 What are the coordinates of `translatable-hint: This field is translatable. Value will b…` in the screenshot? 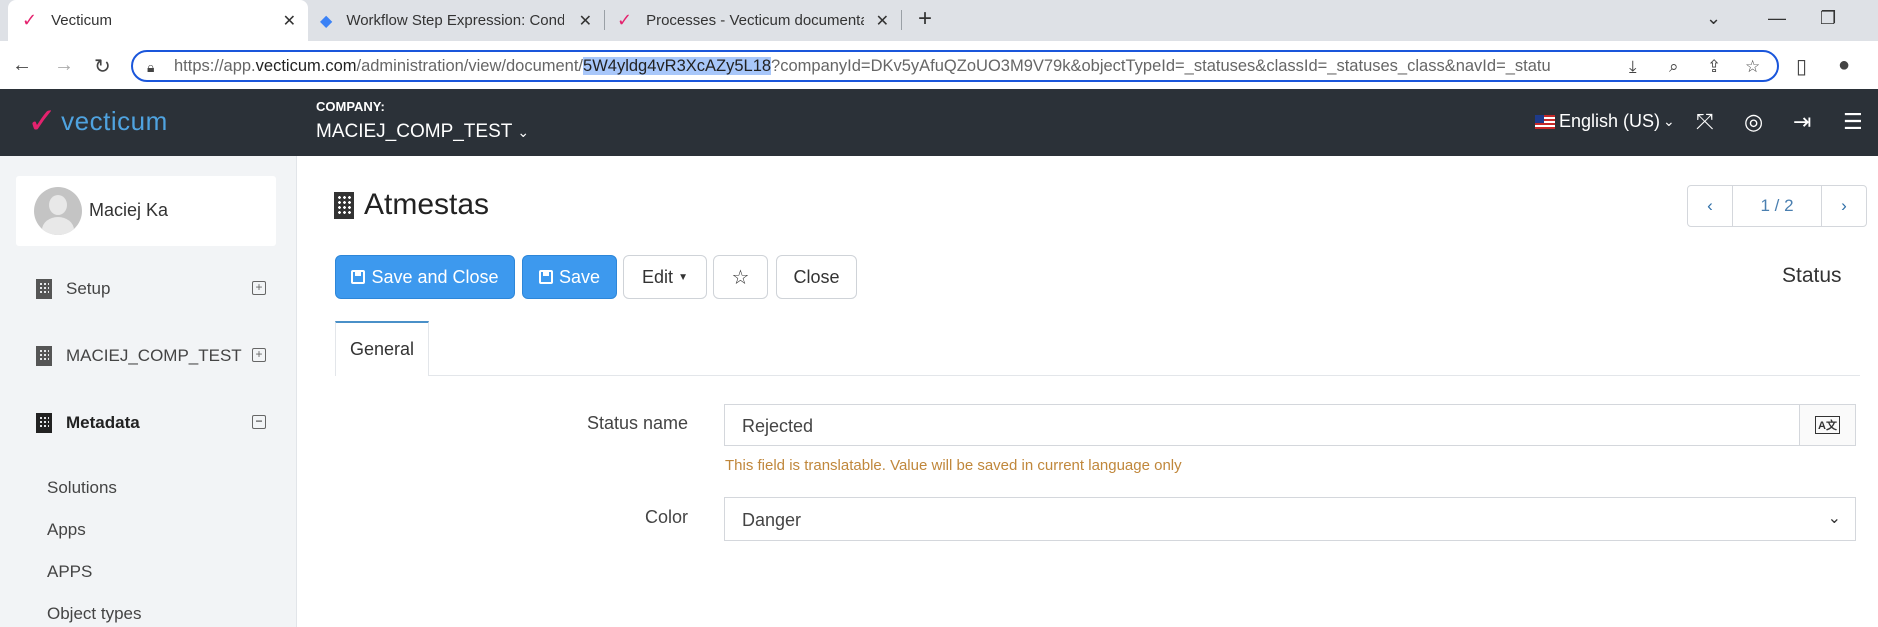 It's located at (953, 465).